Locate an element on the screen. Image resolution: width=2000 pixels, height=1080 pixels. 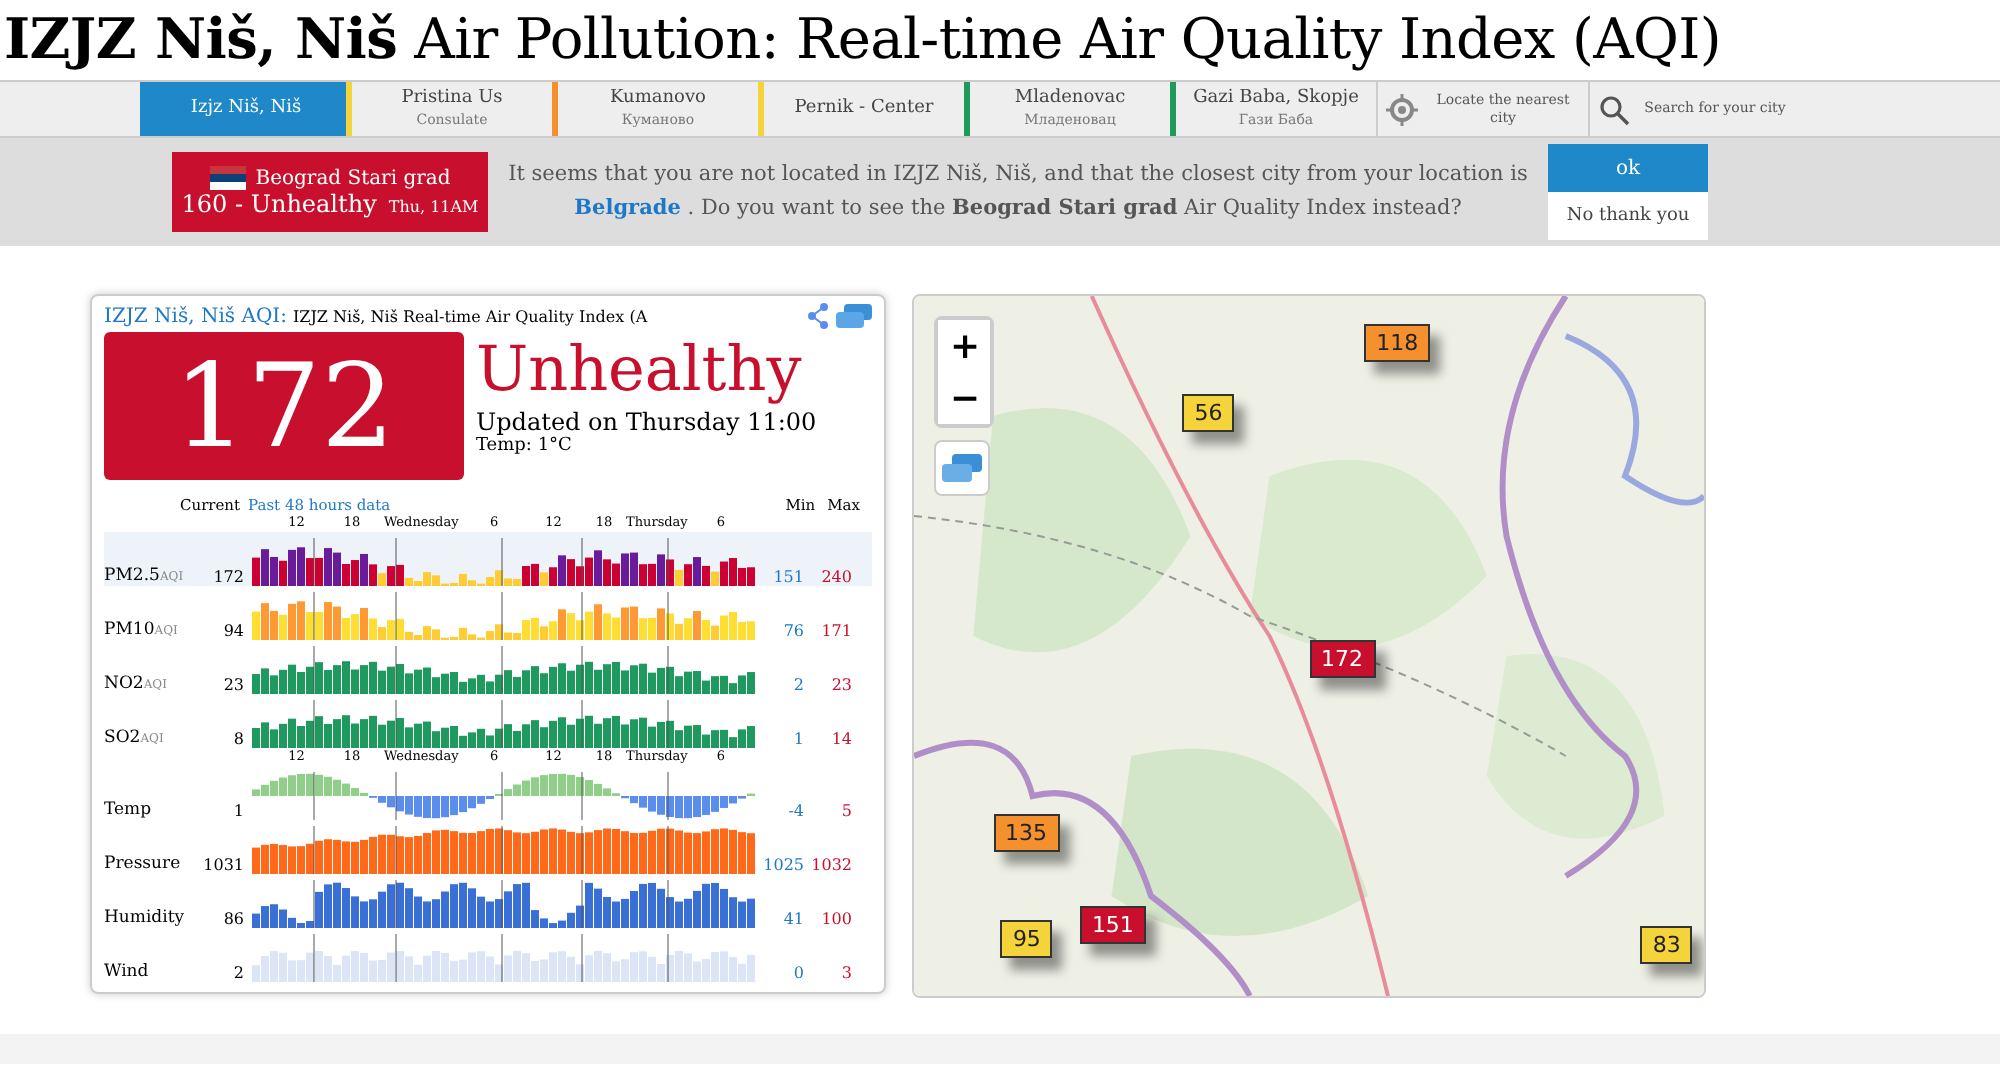
temperature: Temp: 1°C is located at coordinates (525, 446).